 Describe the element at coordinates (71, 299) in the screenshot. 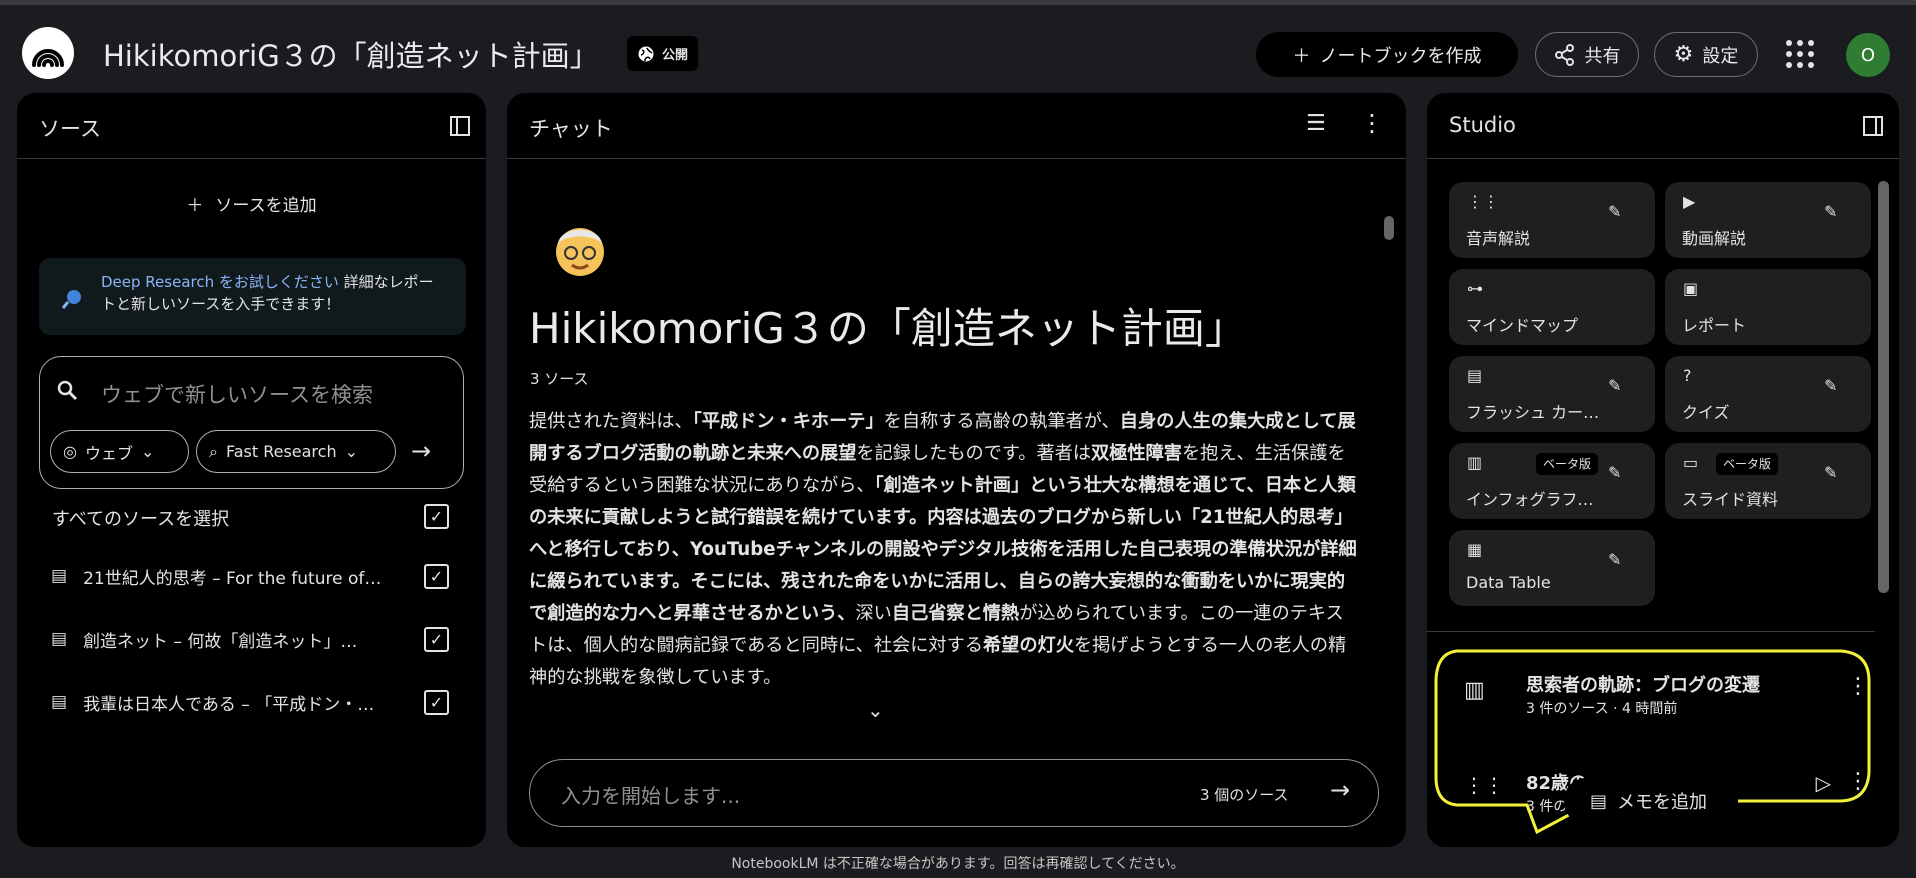

I see `magnifier-sparkle-icon` at that location.